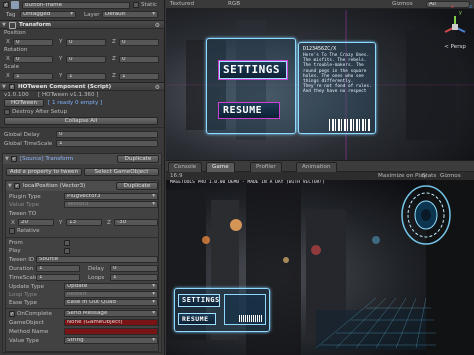 The width and height of the screenshot is (474, 355). I want to click on scene-button-frame, so click(251, 86).